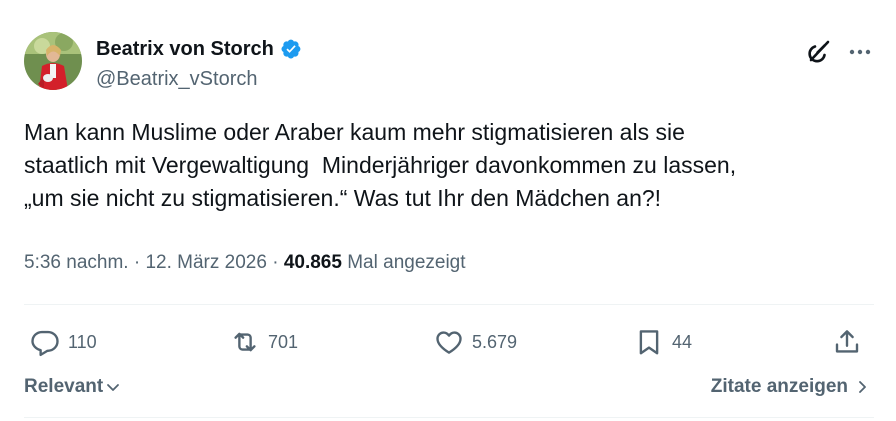  I want to click on like-icon, so click(449, 342).